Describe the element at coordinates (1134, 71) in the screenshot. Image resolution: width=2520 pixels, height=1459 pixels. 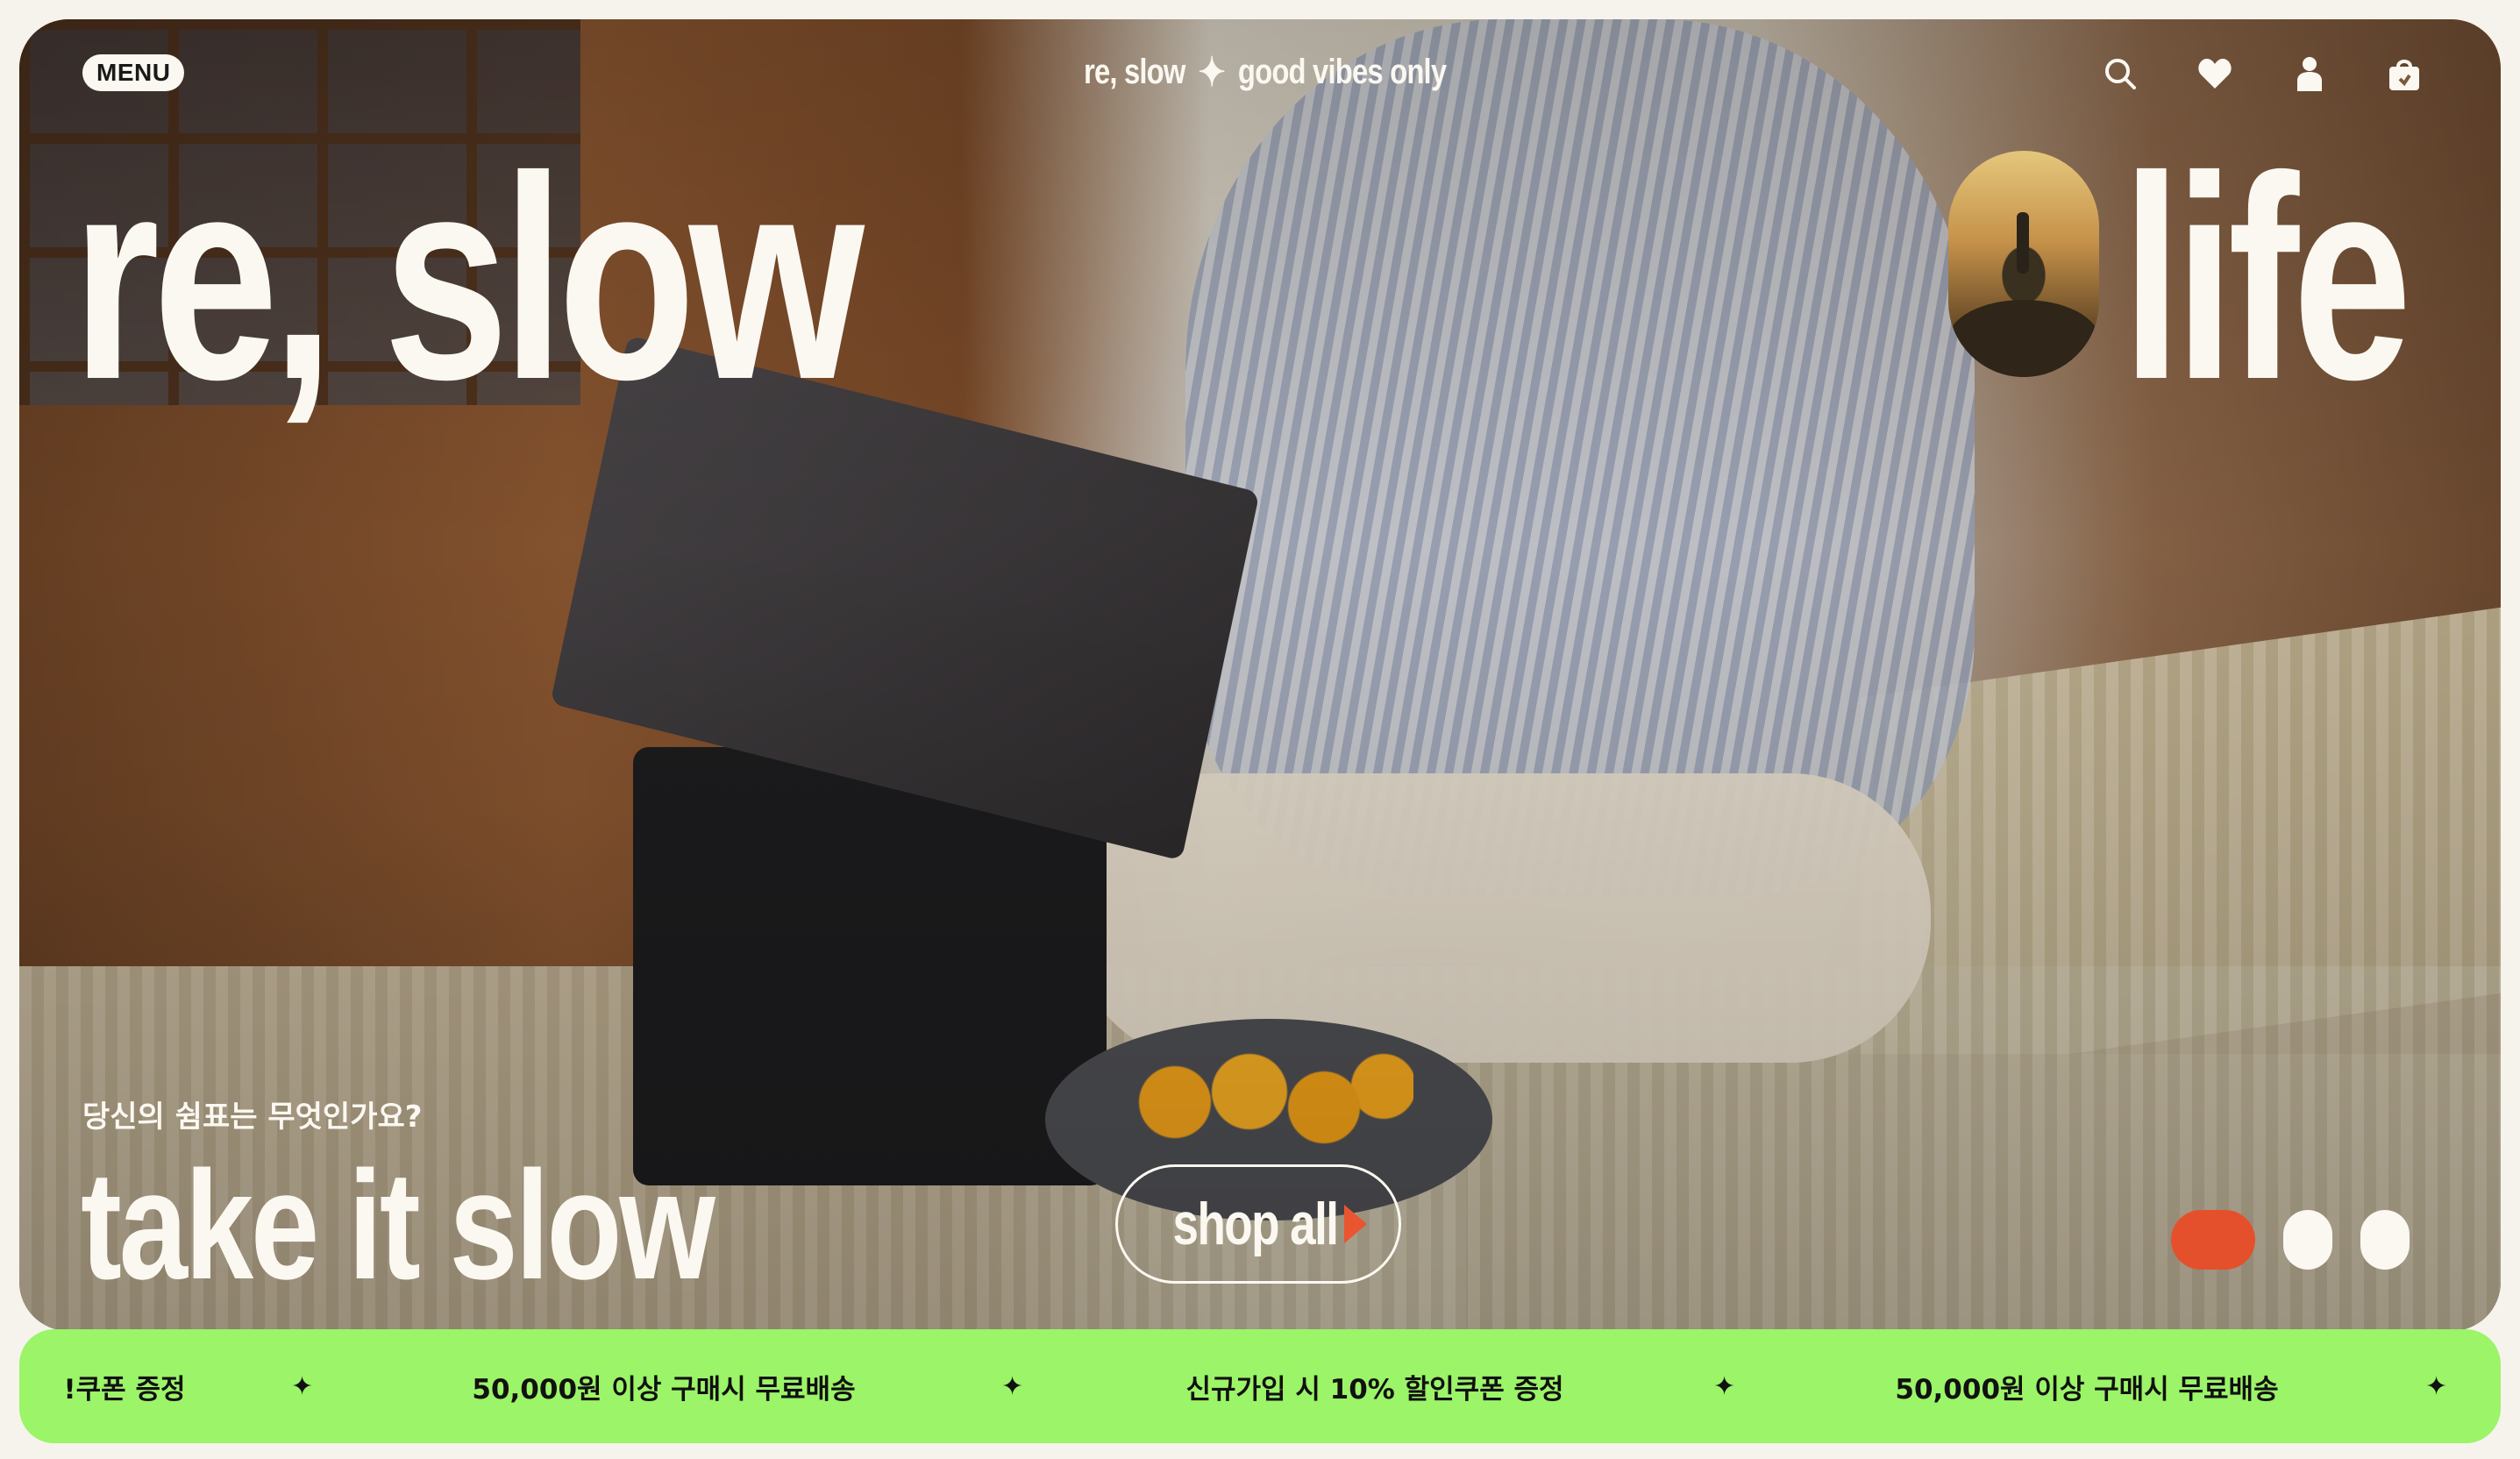
I see `tagline-left: re, slow` at that location.